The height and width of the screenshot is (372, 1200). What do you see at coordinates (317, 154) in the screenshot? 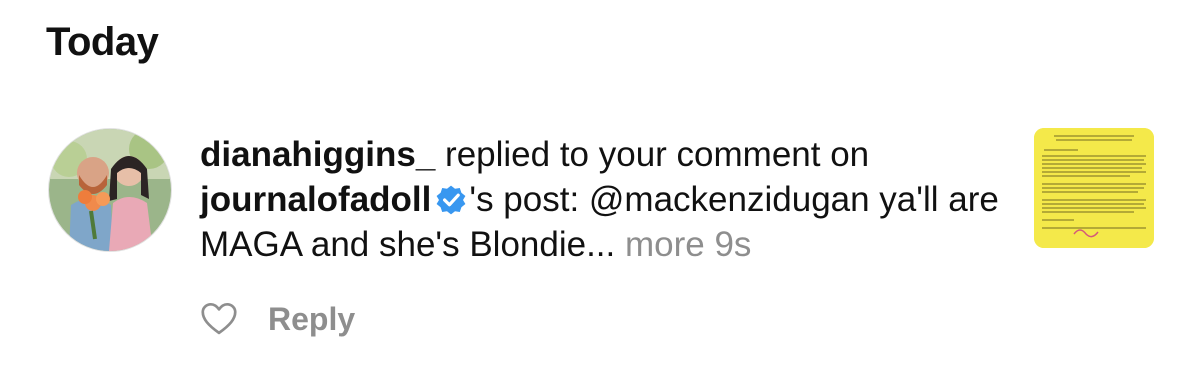
I see `username-link: dianahiggins_` at bounding box center [317, 154].